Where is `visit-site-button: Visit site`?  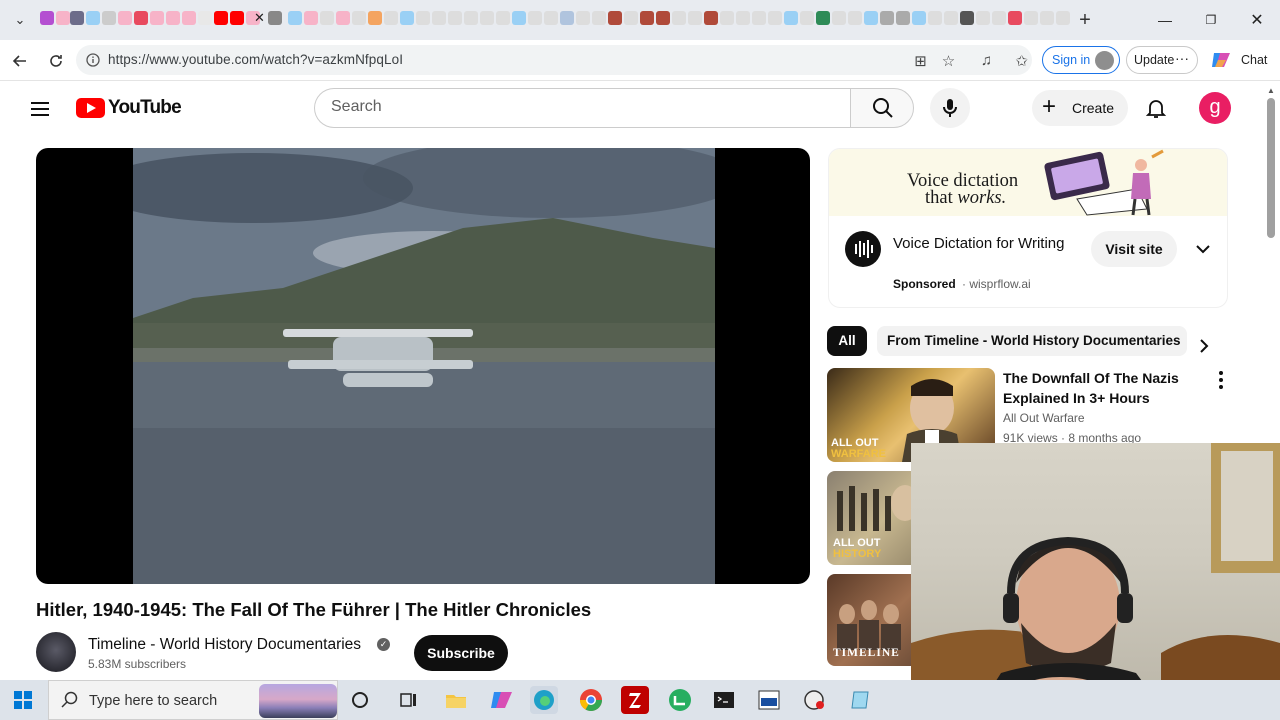
visit-site-button: Visit site is located at coordinates (1134, 249).